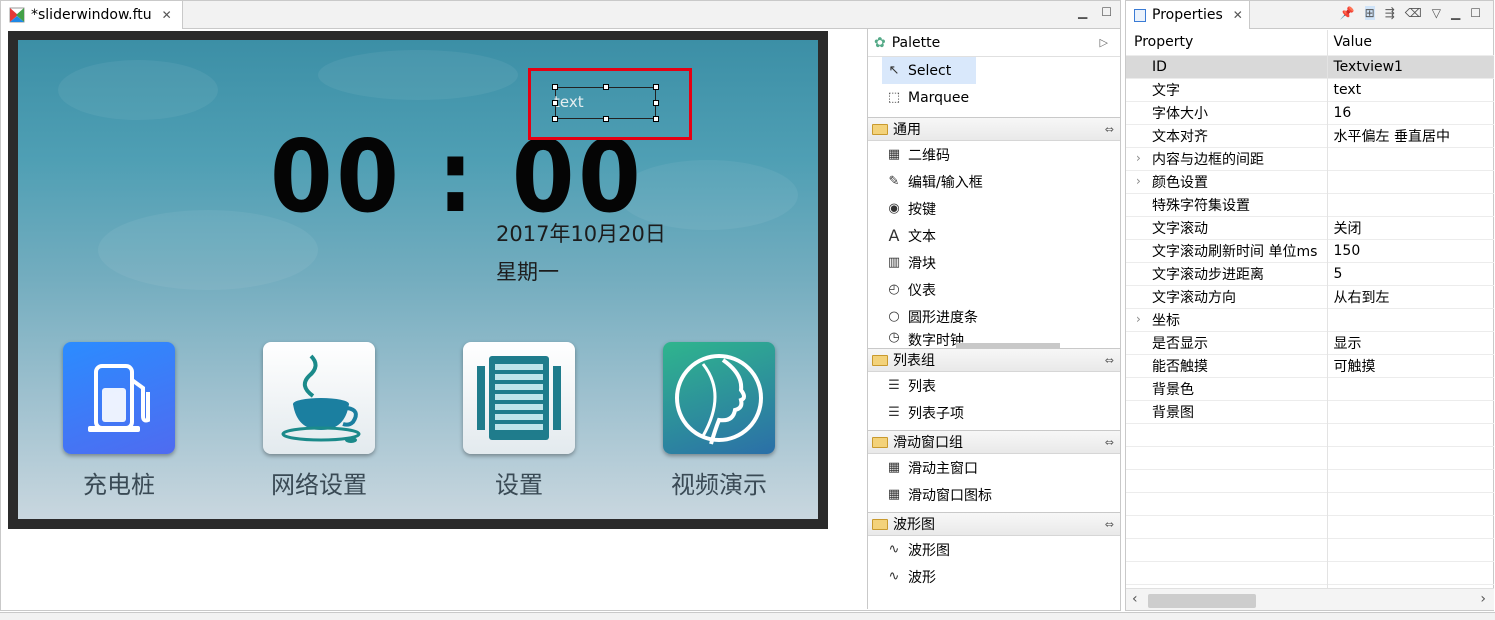 This screenshot has width=1495, height=620. What do you see at coordinates (1327, 310) in the screenshot?
I see `column-divider` at bounding box center [1327, 310].